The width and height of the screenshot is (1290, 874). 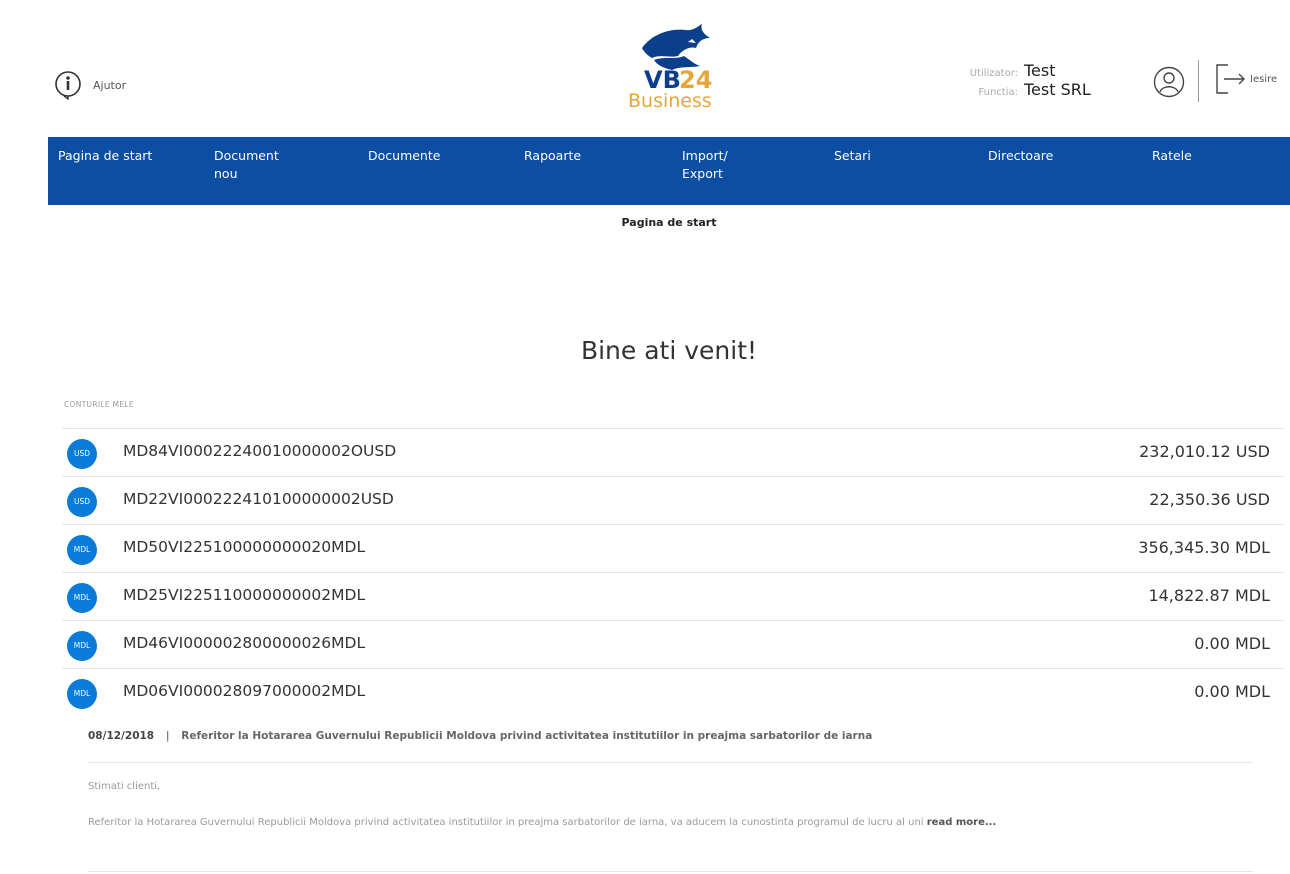 What do you see at coordinates (679, 72) in the screenshot?
I see `vb24-logo: VB 24 Business` at bounding box center [679, 72].